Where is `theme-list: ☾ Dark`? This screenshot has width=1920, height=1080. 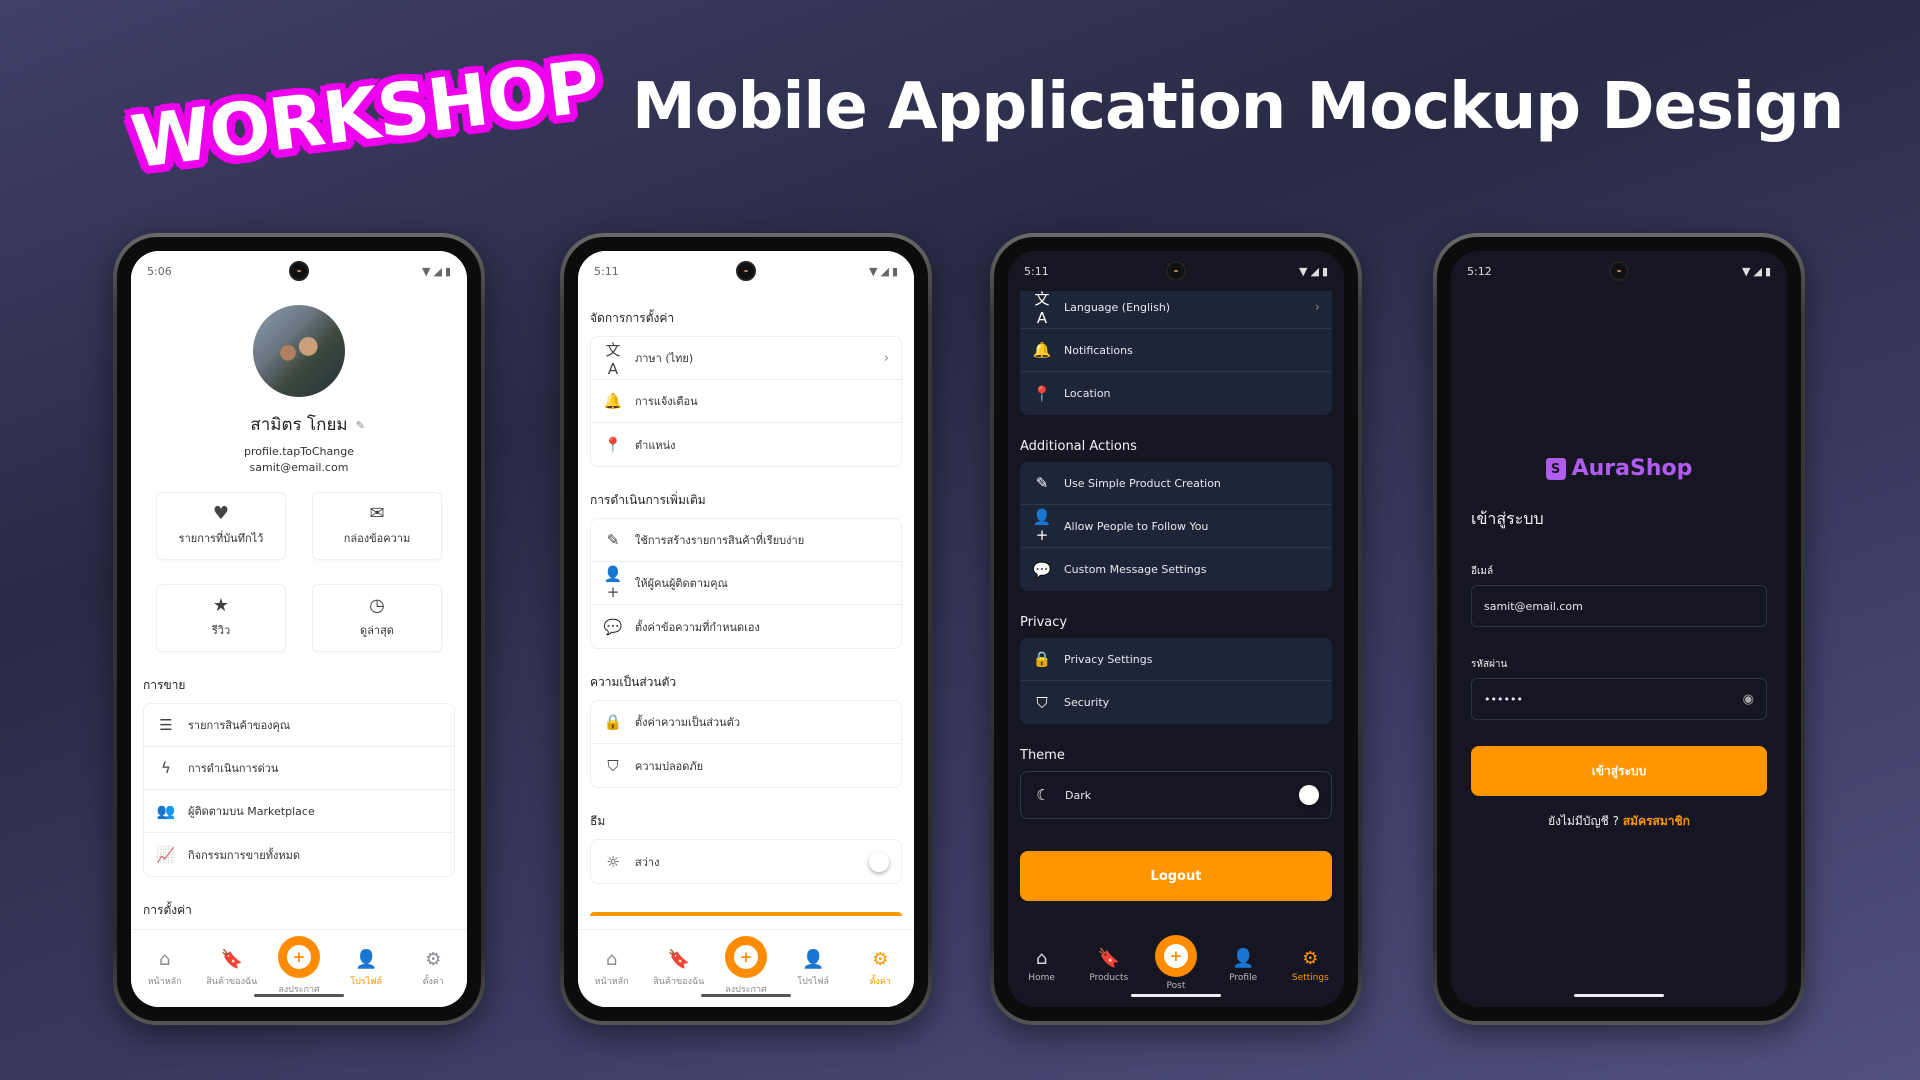
theme-list: ☾ Dark is located at coordinates (1176, 795).